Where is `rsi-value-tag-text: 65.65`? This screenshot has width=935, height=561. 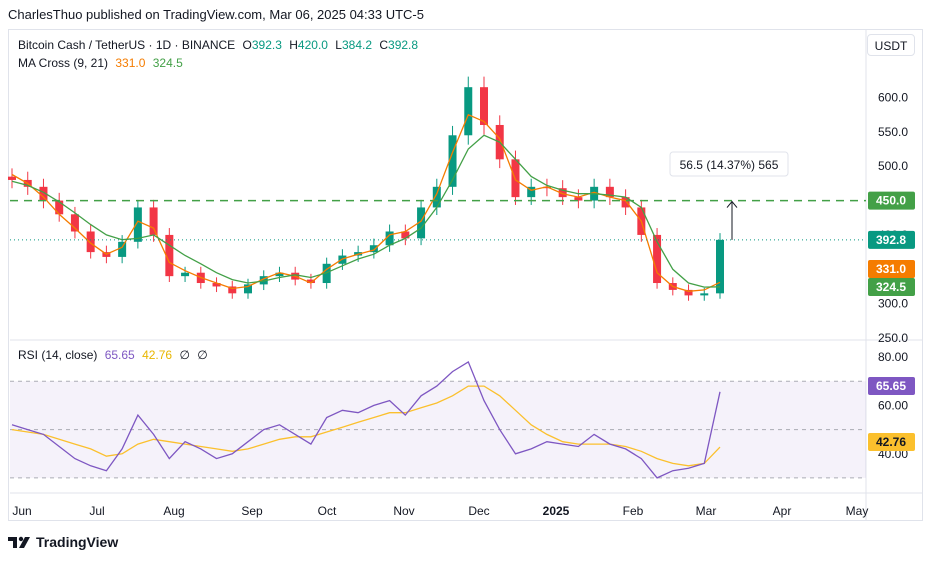
rsi-value-tag-text: 65.65 is located at coordinates (891, 386).